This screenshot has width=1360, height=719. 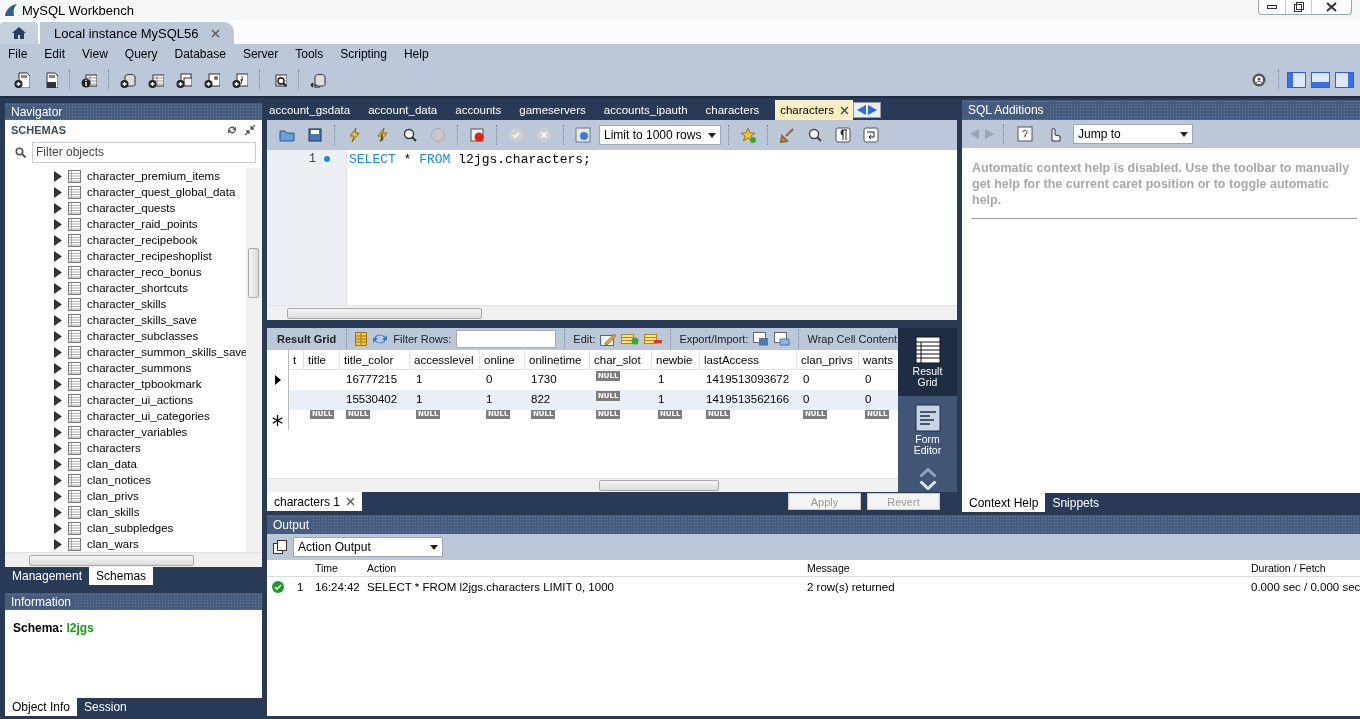 What do you see at coordinates (506, 339) in the screenshot?
I see `filter-rows-field` at bounding box center [506, 339].